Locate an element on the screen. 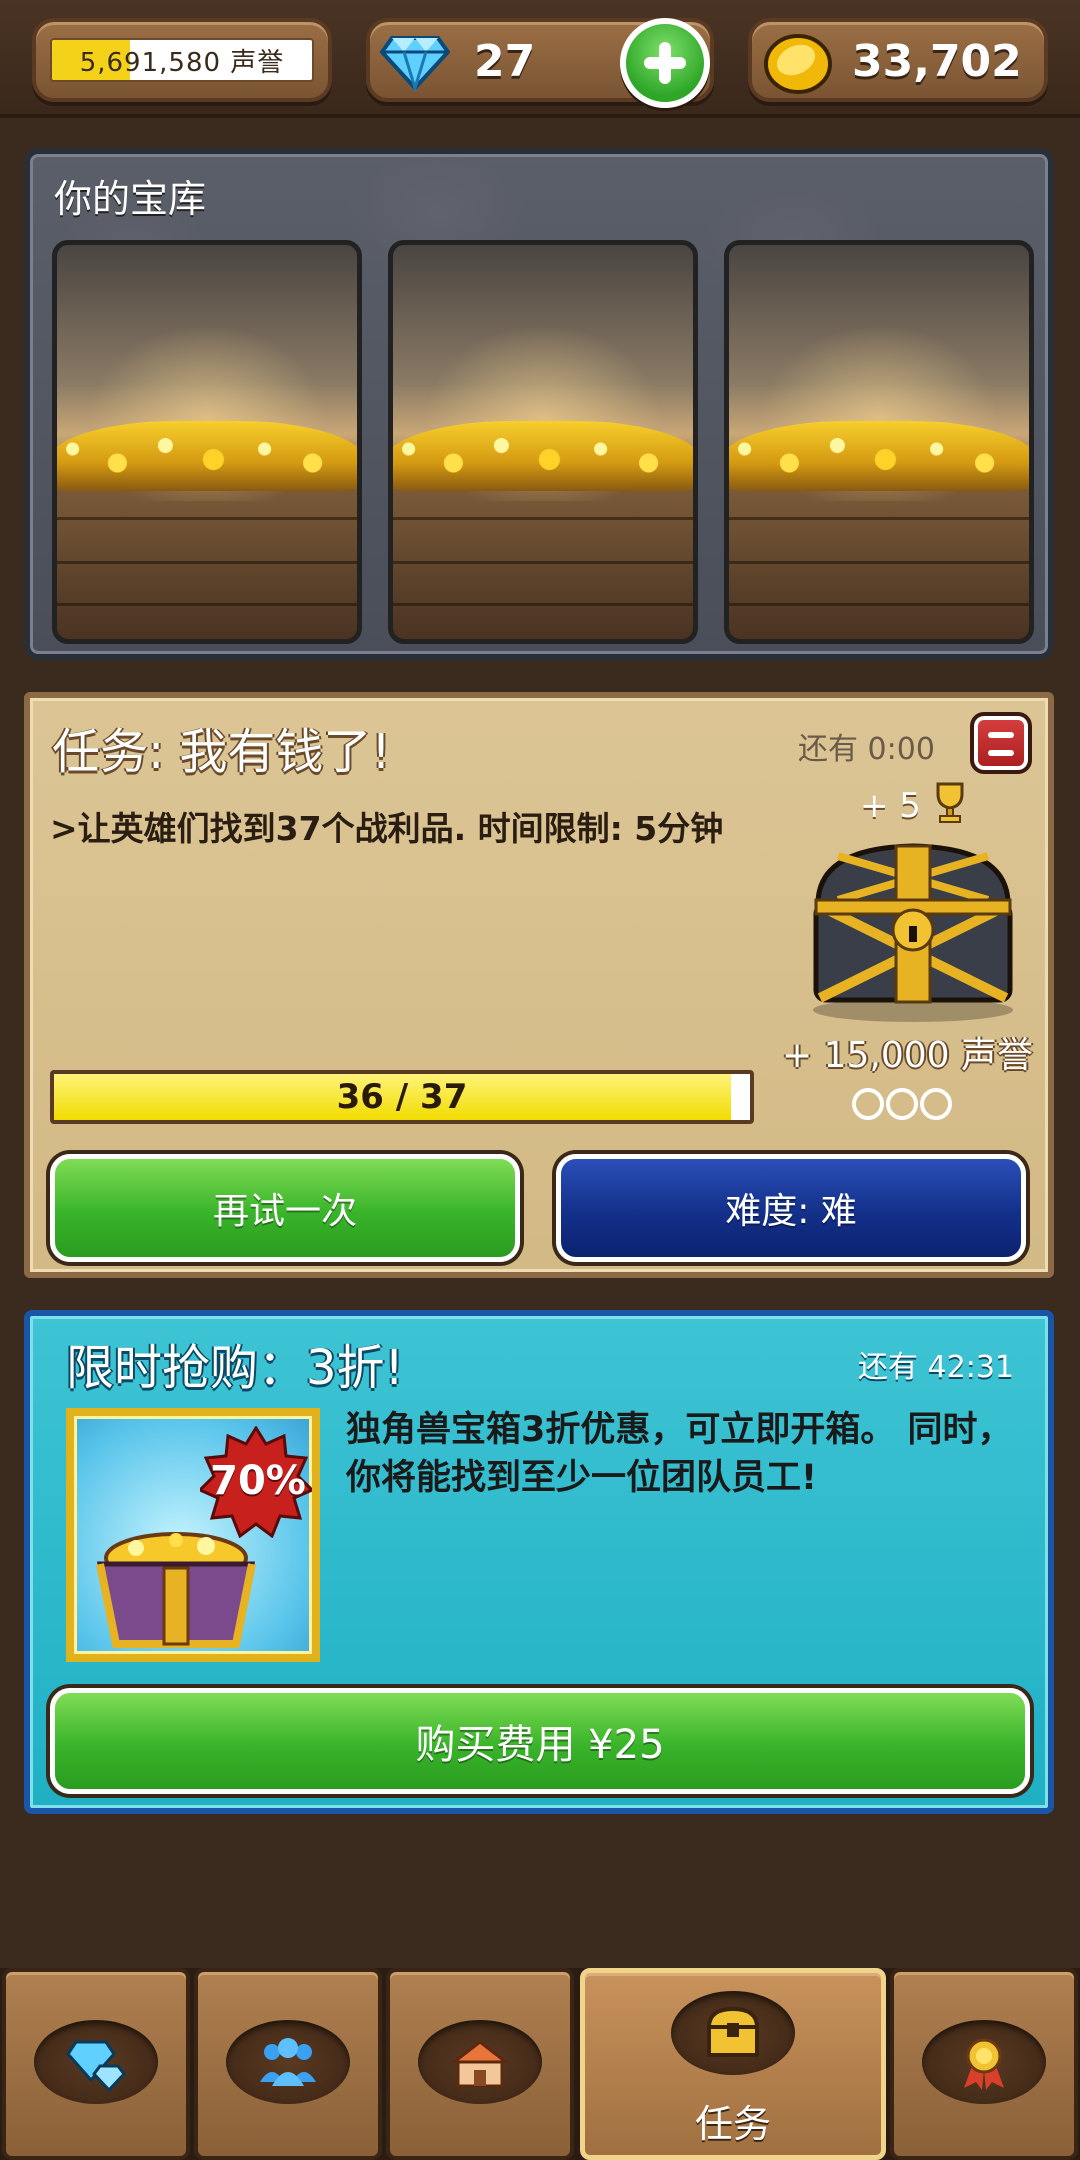  gold-pill: 33,702 is located at coordinates (898, 60).